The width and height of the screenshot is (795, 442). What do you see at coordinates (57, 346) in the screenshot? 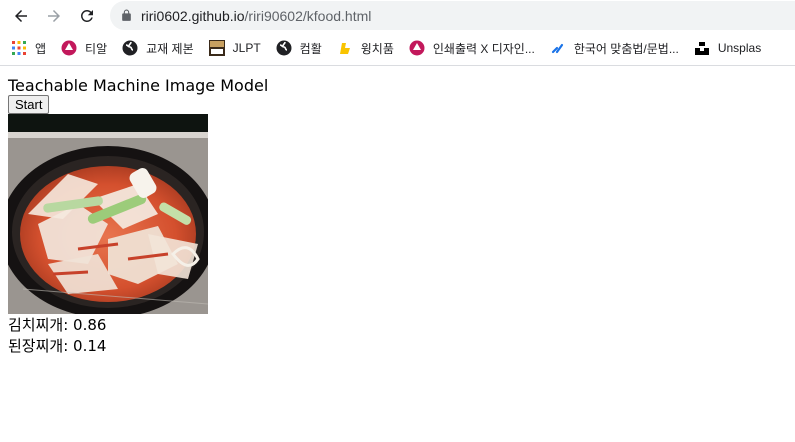
I see `prediction-item: 된장찌개: 0.14` at bounding box center [57, 346].